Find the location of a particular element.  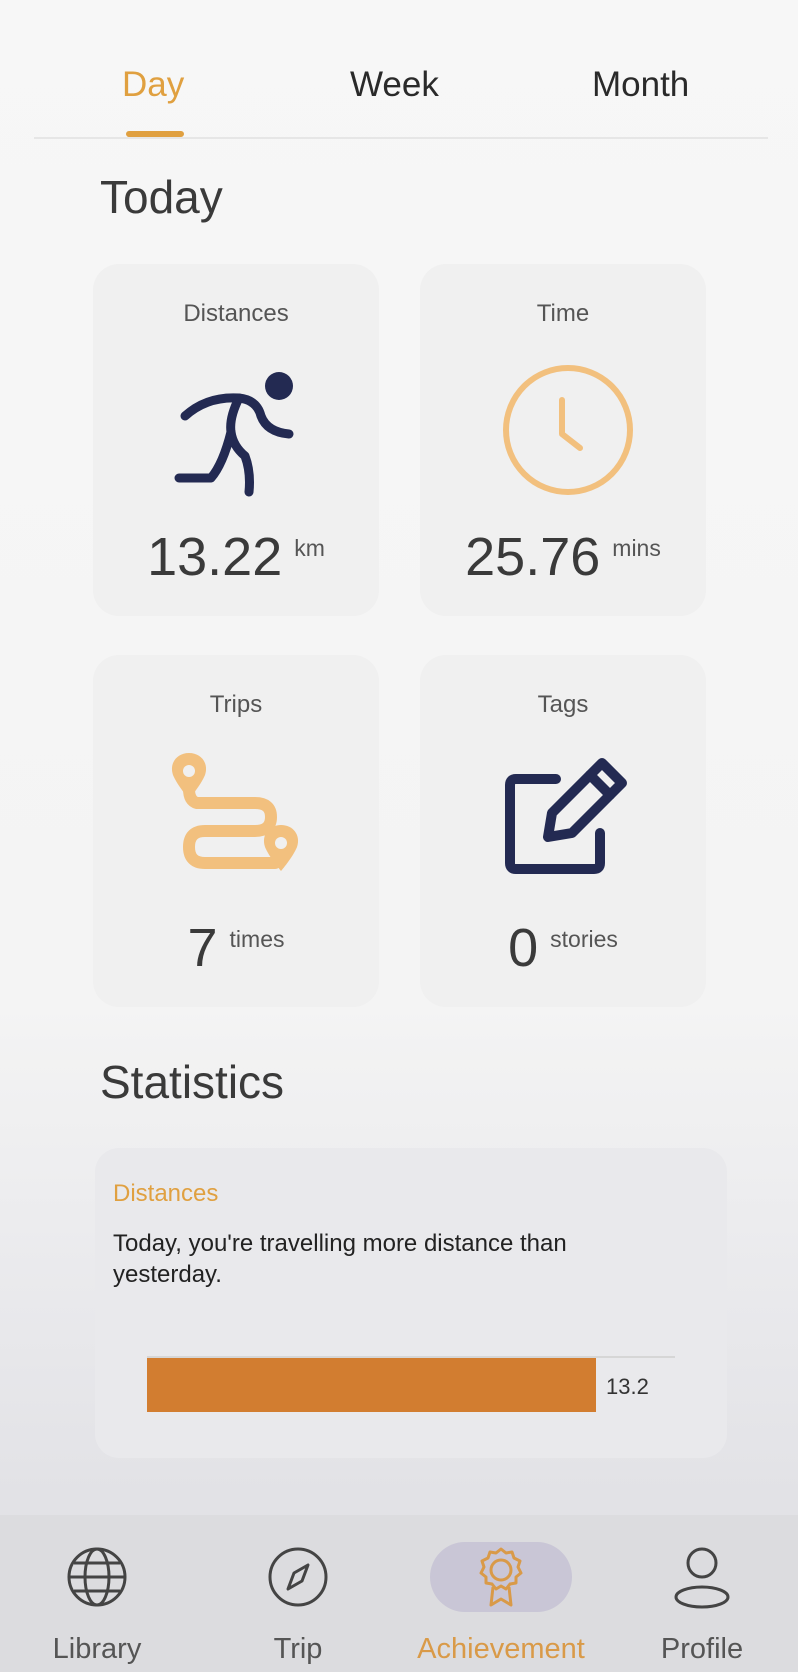

nav-trip: Trip is located at coordinates (298, 1593).